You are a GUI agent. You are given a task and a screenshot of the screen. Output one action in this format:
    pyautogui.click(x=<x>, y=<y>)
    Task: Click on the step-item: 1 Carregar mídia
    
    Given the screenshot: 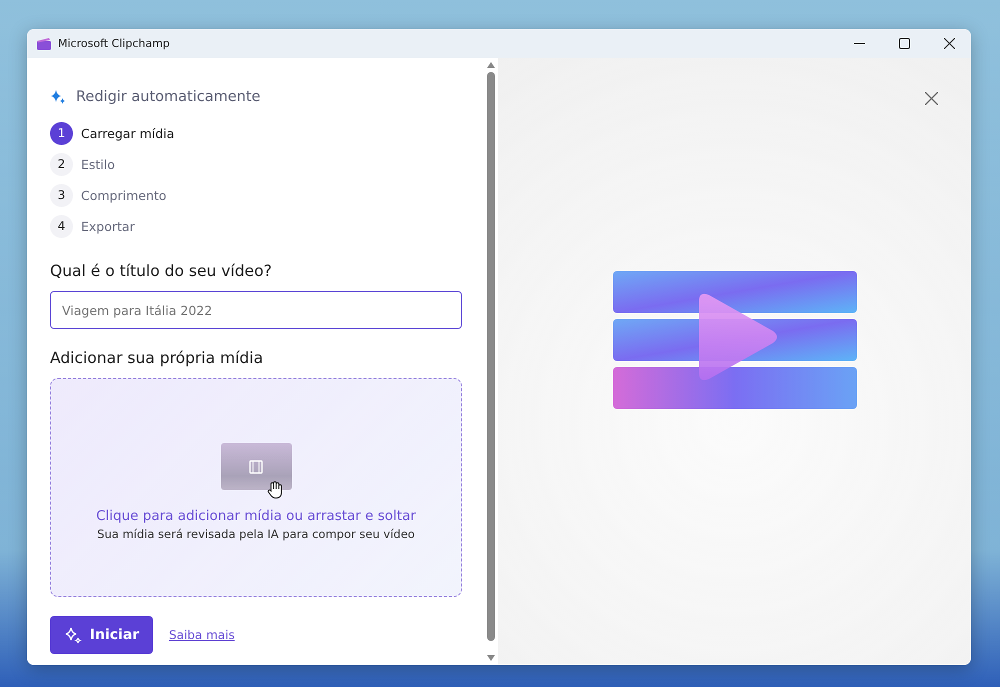 What is the action you would take?
    pyautogui.click(x=268, y=133)
    